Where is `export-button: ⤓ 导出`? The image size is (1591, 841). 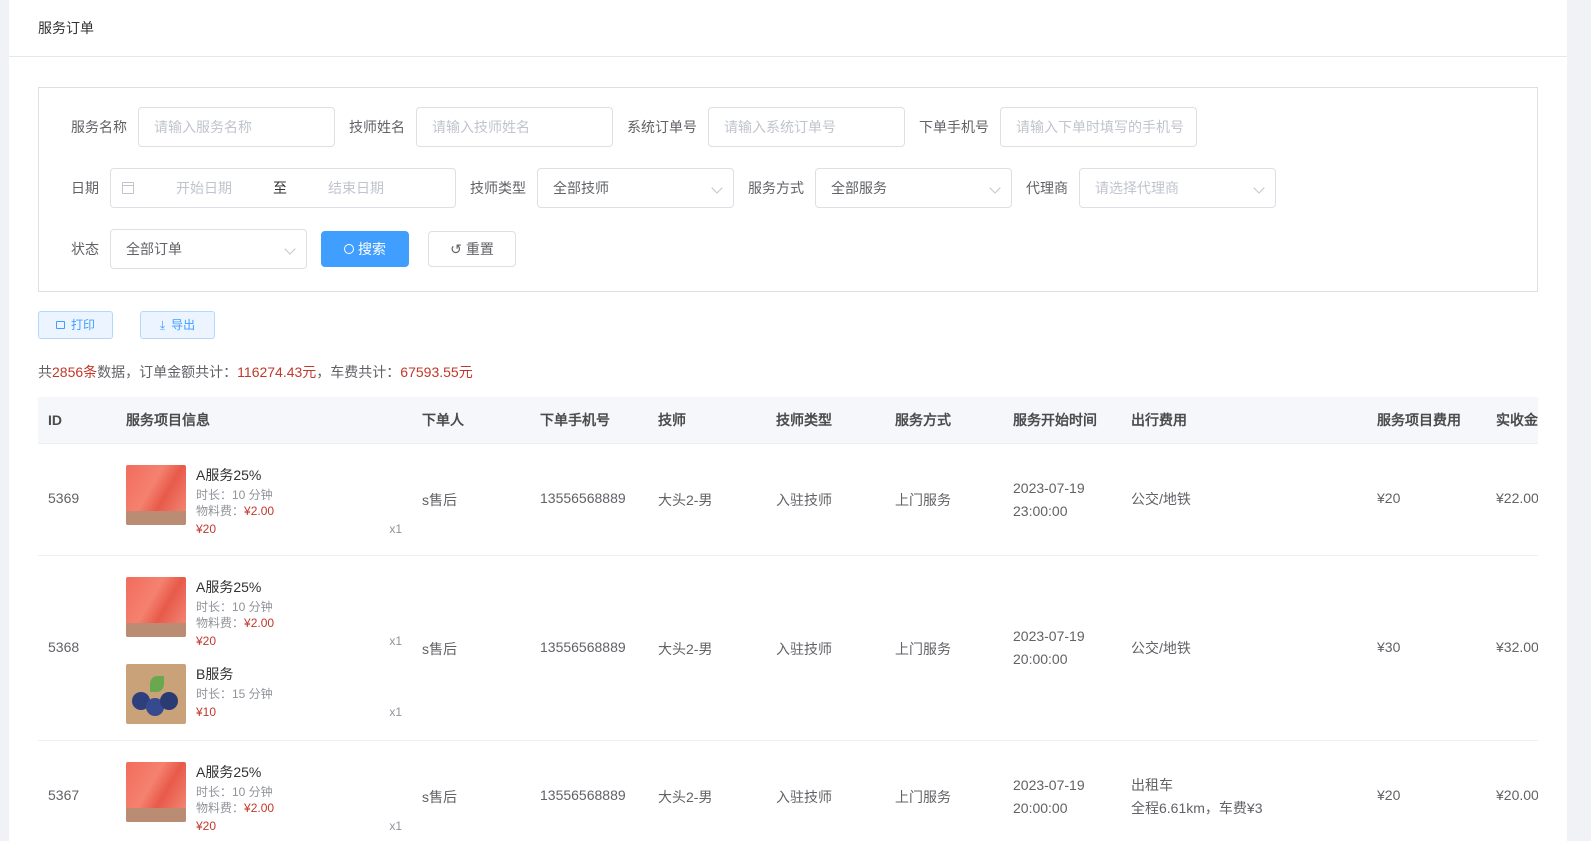 export-button: ⤓ 导出 is located at coordinates (177, 325).